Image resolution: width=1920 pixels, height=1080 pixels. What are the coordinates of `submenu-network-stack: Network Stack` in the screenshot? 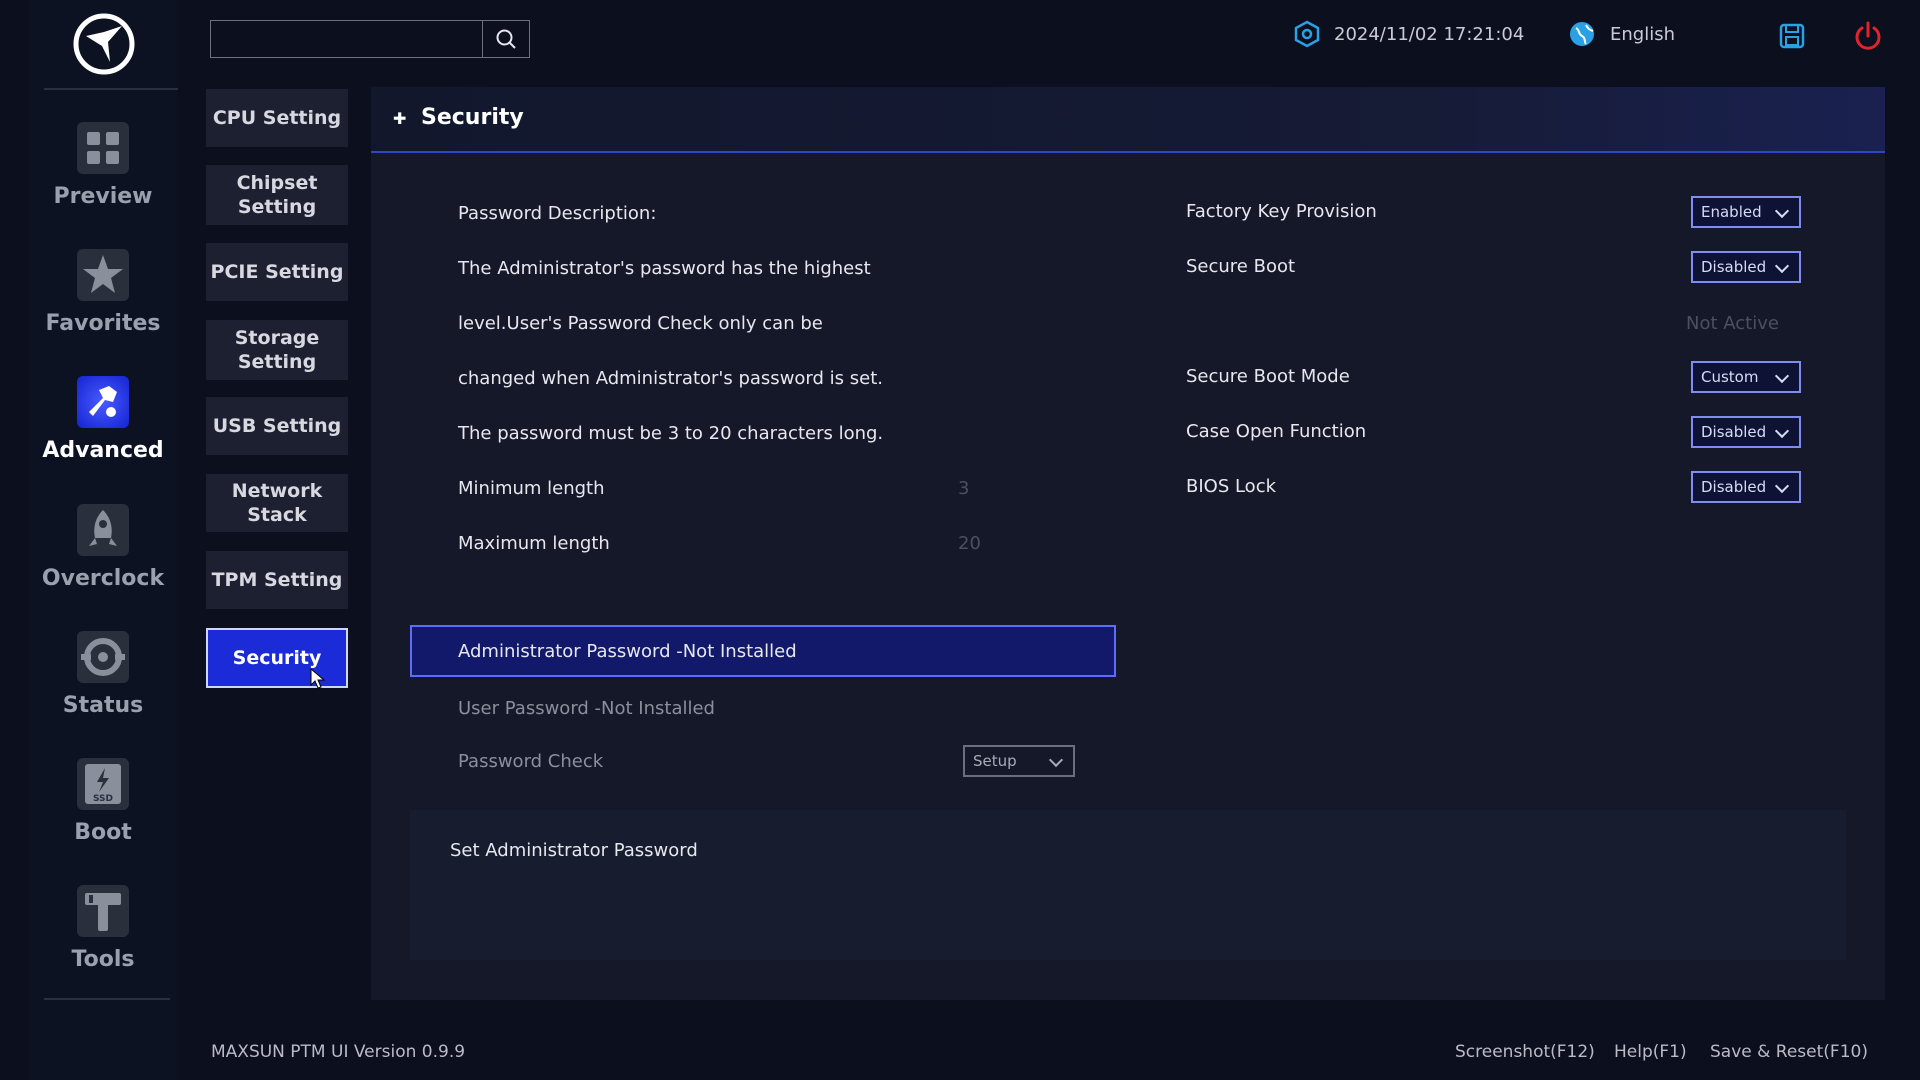 It's located at (277, 503).